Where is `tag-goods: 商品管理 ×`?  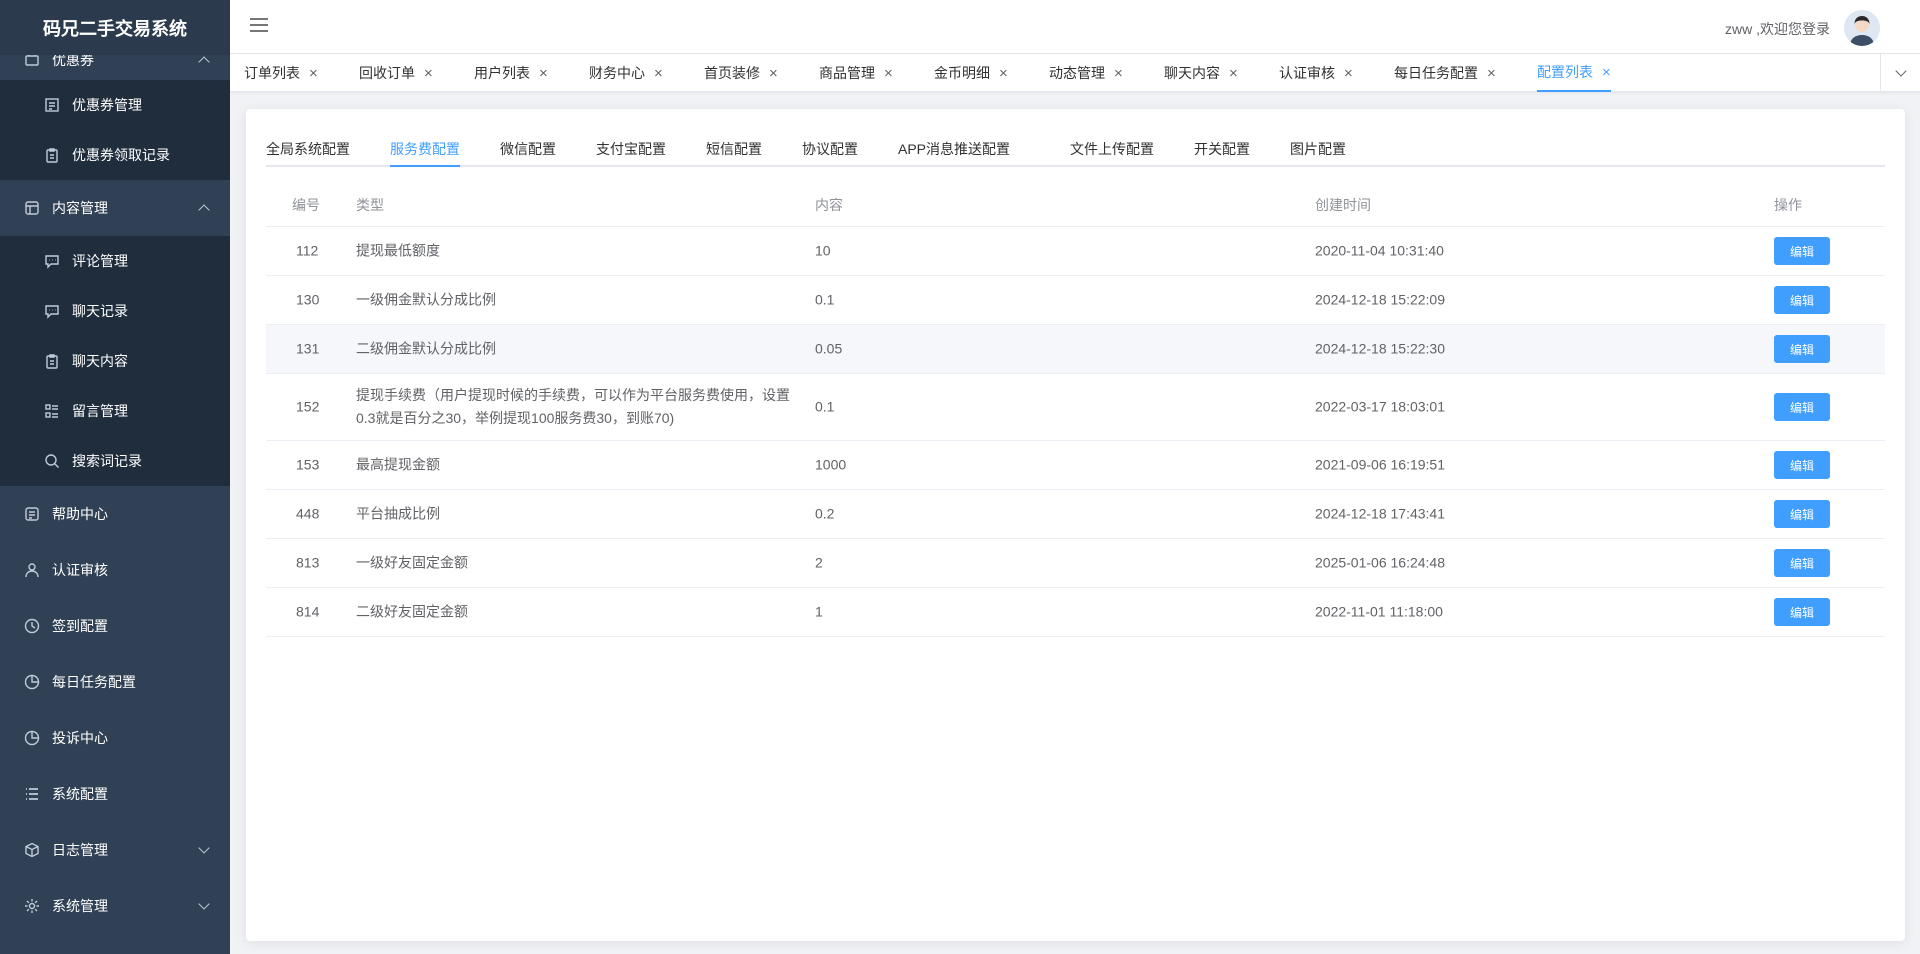
tag-goods: 商品管理 × is located at coordinates (856, 73).